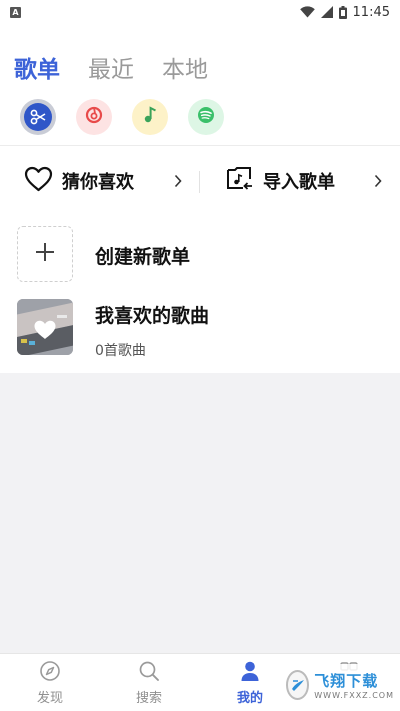 This screenshot has width=400, height=711. What do you see at coordinates (149, 671) in the screenshot?
I see `search-icon` at bounding box center [149, 671].